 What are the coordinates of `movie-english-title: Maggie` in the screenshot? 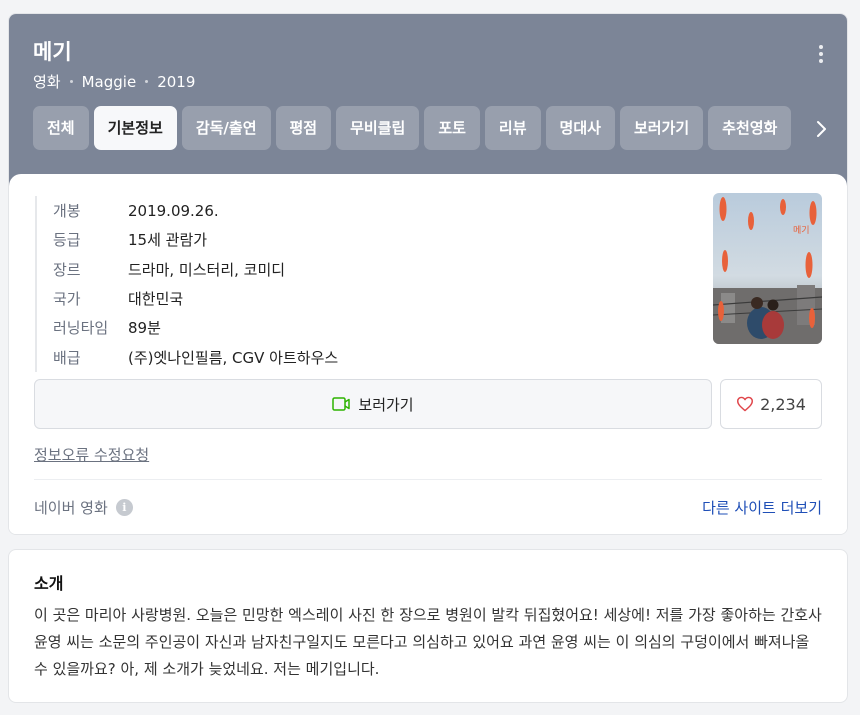 It's located at (109, 81).